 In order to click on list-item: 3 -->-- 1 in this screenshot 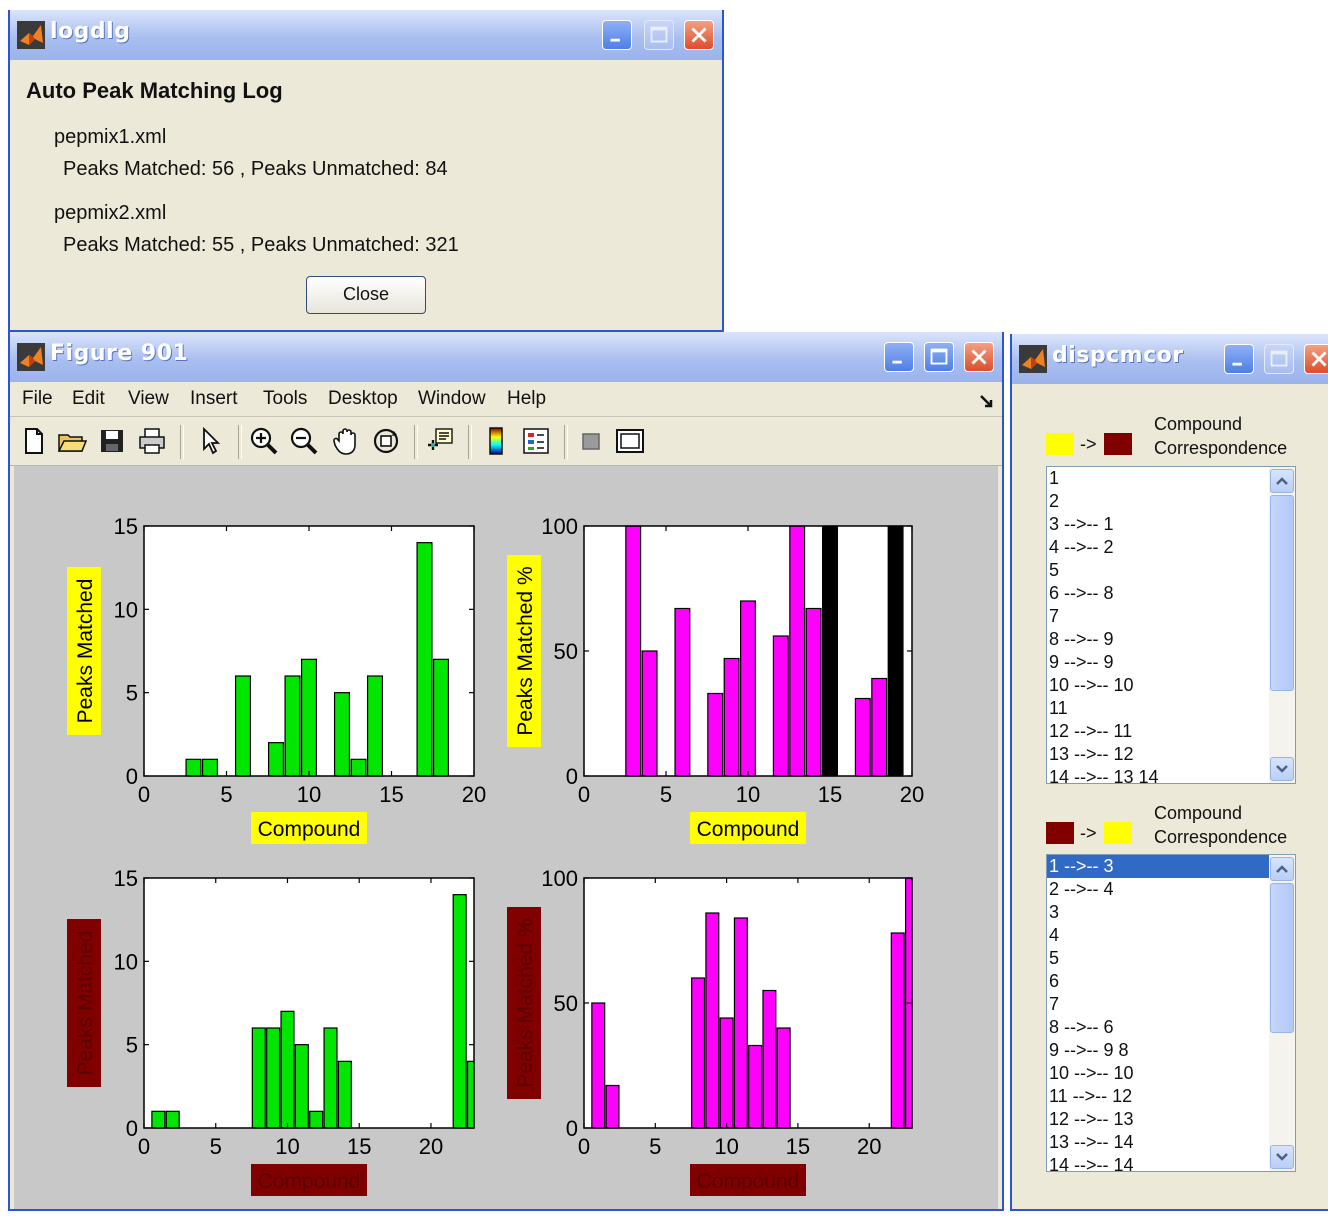, I will do `click(1171, 524)`.